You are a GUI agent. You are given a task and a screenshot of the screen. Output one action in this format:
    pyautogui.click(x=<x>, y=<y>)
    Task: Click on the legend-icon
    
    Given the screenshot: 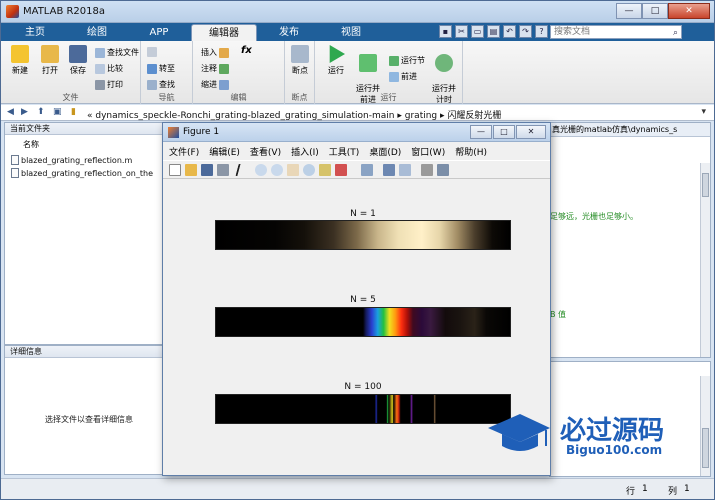 What is the action you would take?
    pyautogui.click(x=405, y=170)
    